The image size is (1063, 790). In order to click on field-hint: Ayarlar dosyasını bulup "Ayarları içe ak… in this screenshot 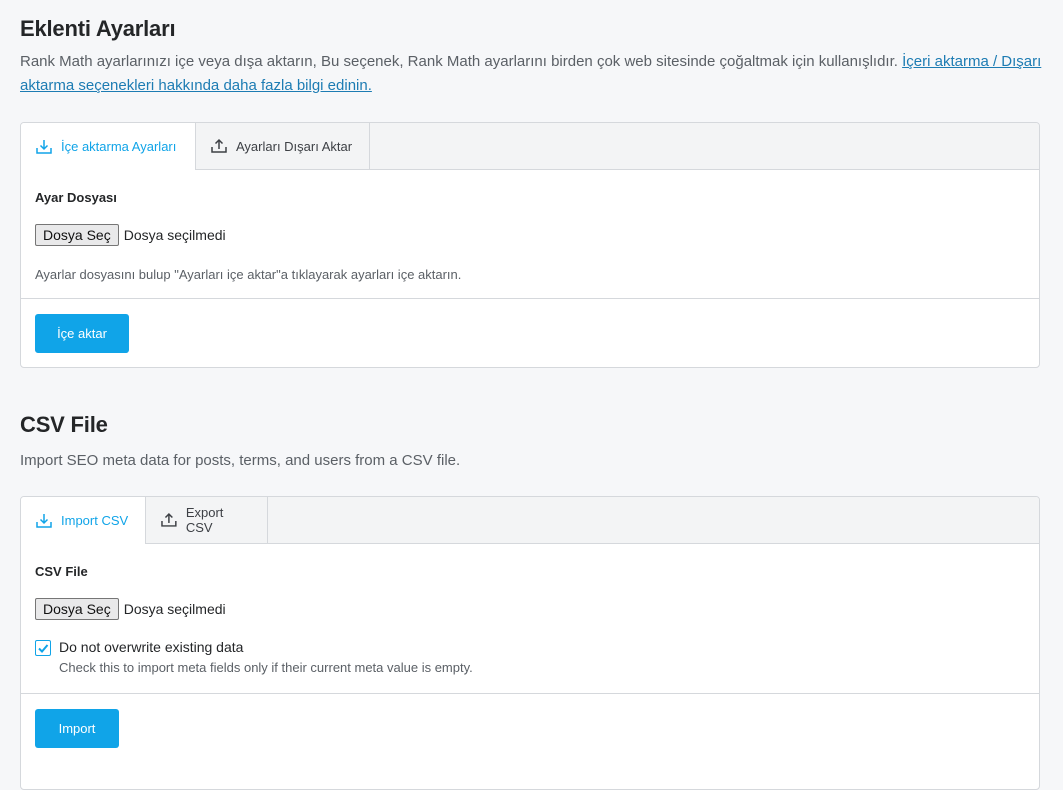, I will do `click(248, 274)`.